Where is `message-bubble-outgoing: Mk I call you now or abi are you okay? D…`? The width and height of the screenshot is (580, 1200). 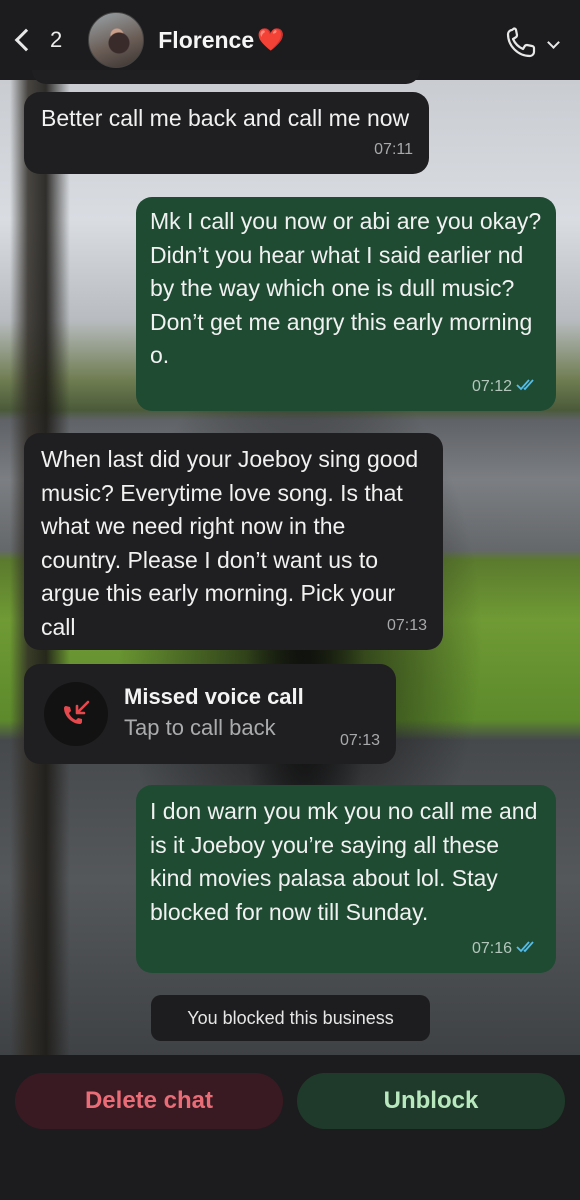
message-bubble-outgoing: Mk I call you now or abi are you okay? D… is located at coordinates (346, 304).